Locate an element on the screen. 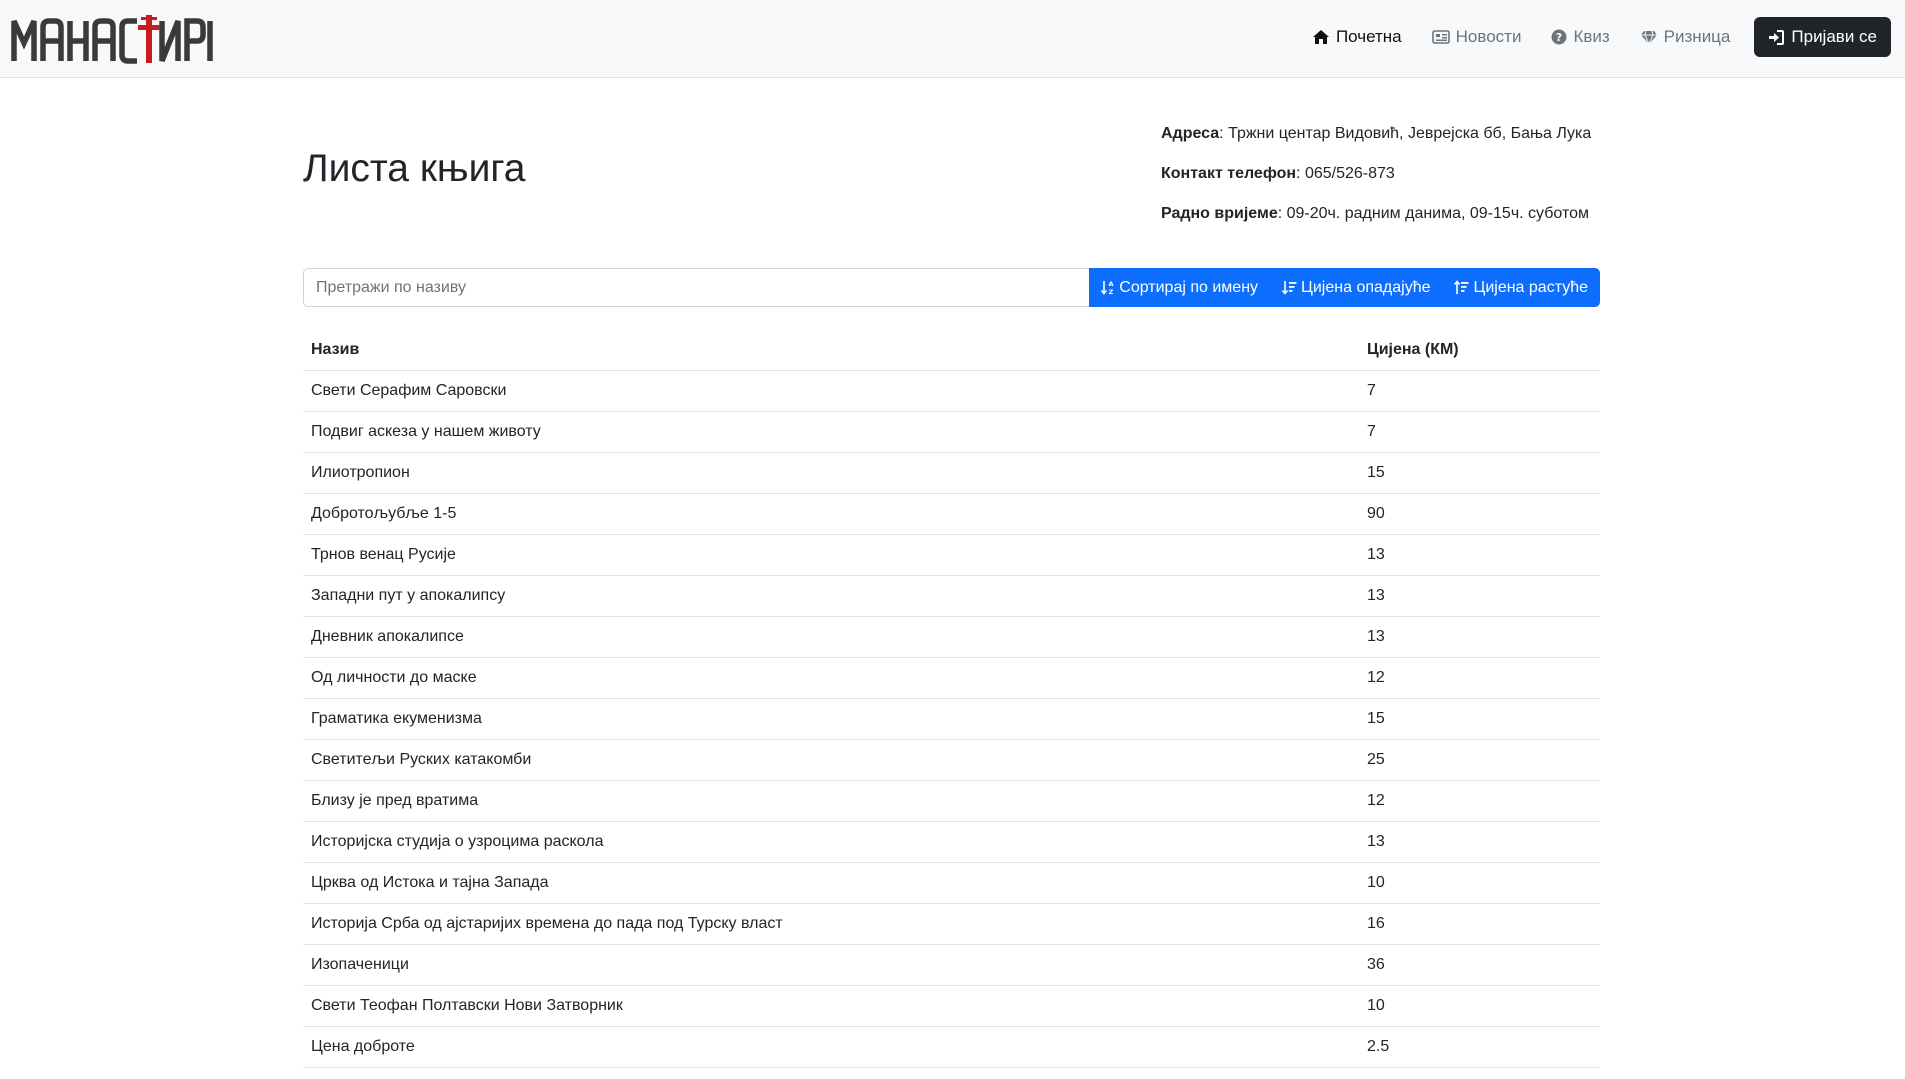  page-title: Листа књига is located at coordinates (414, 168).